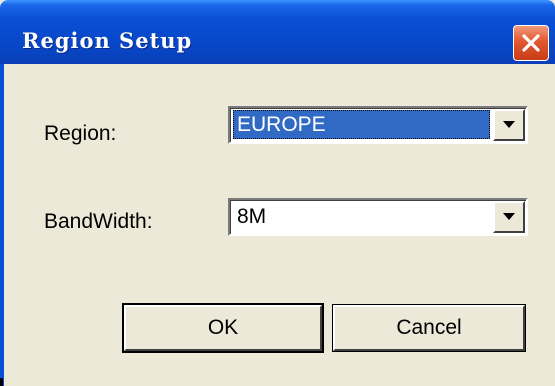 This screenshot has width=555, height=386. I want to click on ok-button: OK, so click(223, 328).